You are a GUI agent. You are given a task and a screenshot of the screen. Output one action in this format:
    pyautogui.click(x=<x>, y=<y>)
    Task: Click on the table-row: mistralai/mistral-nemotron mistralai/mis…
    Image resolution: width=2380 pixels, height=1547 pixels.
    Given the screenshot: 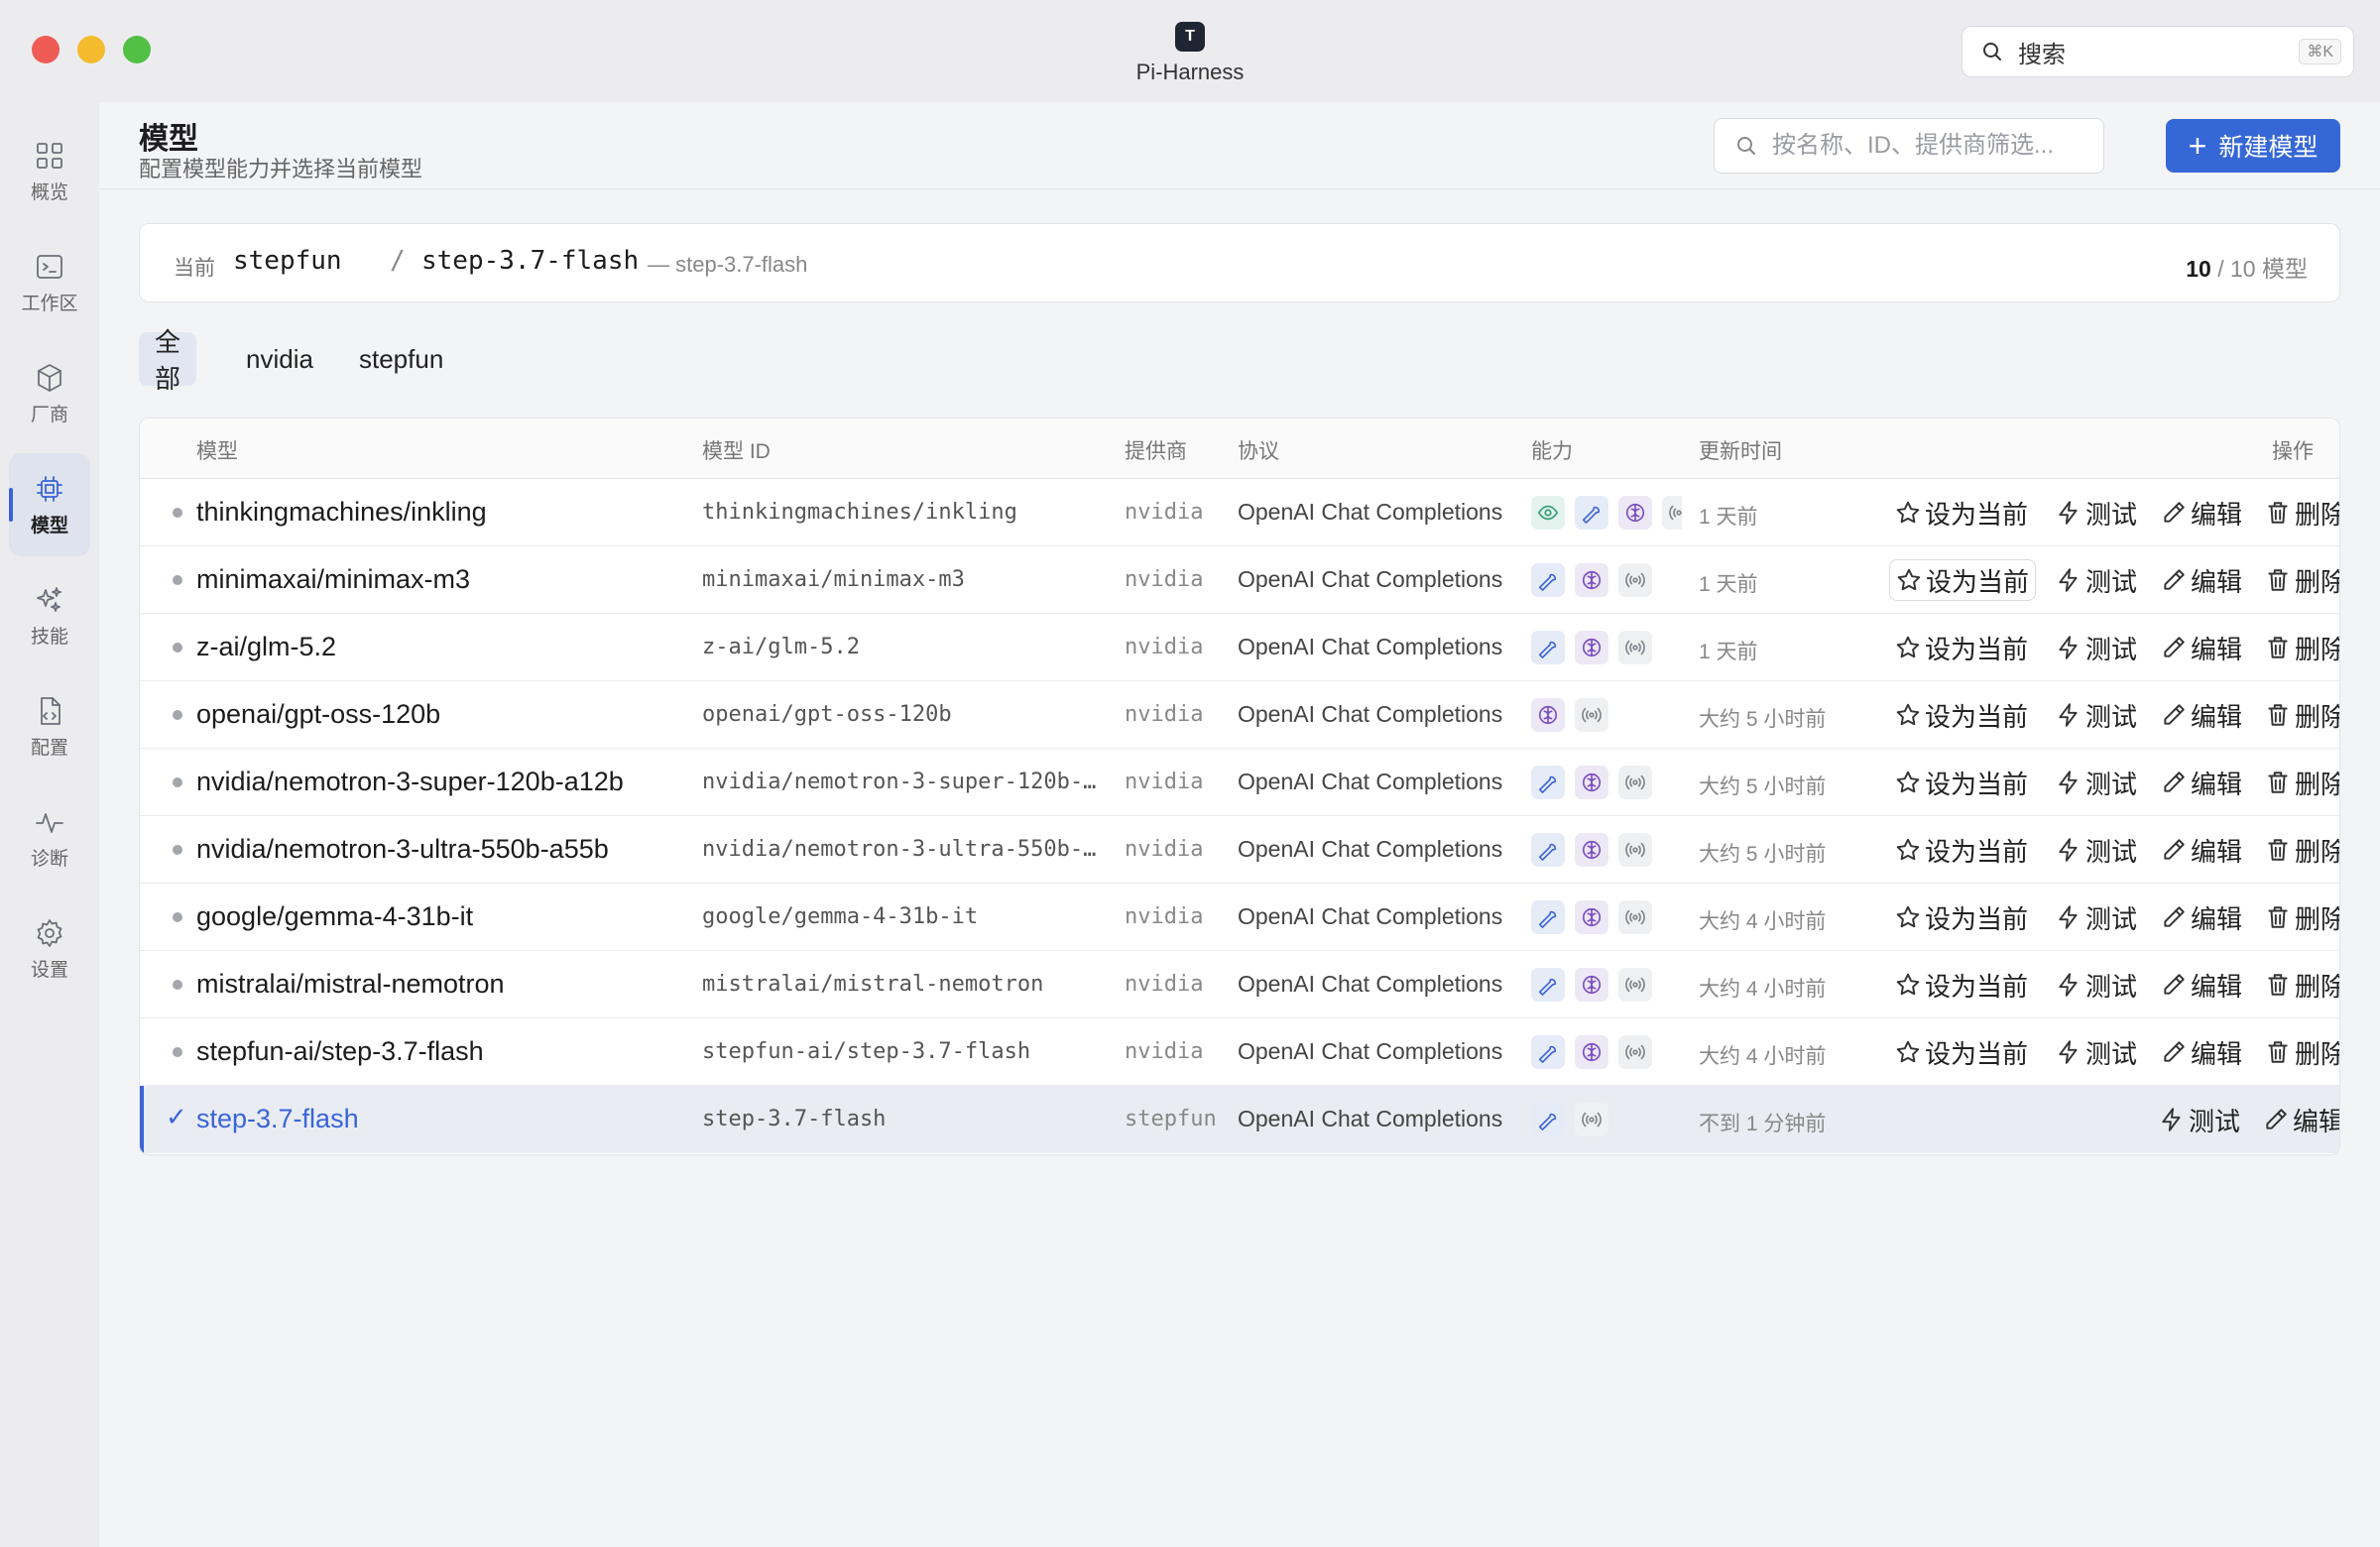 What is the action you would take?
    pyautogui.click(x=1239, y=984)
    